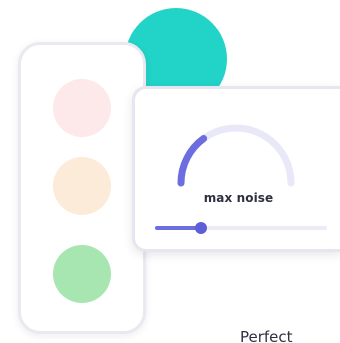  Describe the element at coordinates (82, 108) in the screenshot. I see `red-light` at that location.